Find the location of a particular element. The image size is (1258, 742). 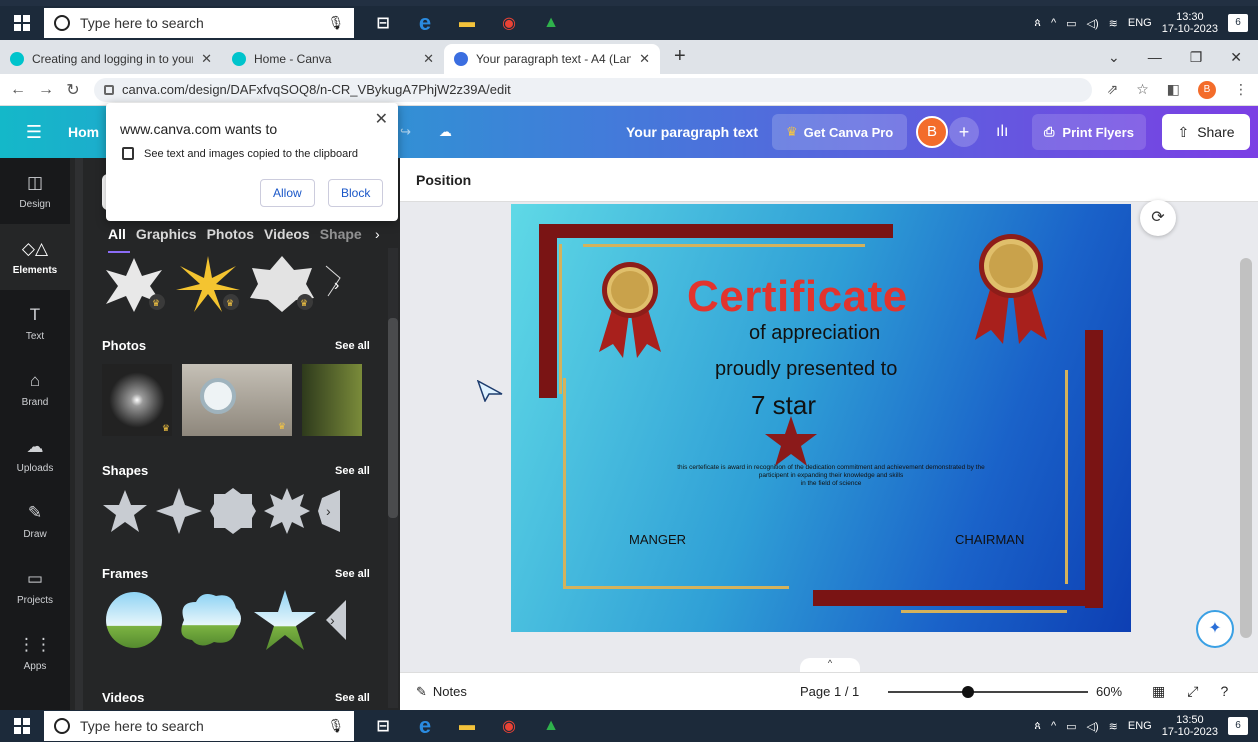

popup-close-icon: ✕ is located at coordinates (381, 119).